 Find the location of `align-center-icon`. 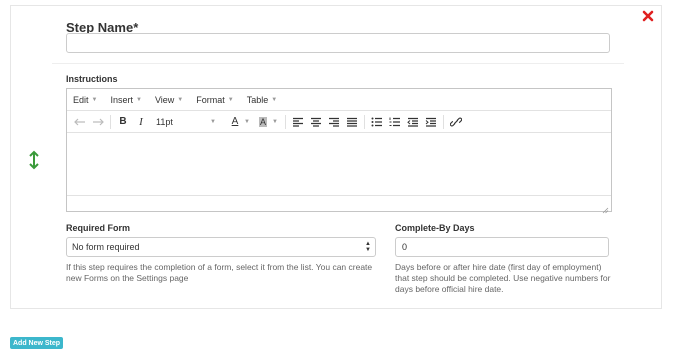

align-center-icon is located at coordinates (316, 122).